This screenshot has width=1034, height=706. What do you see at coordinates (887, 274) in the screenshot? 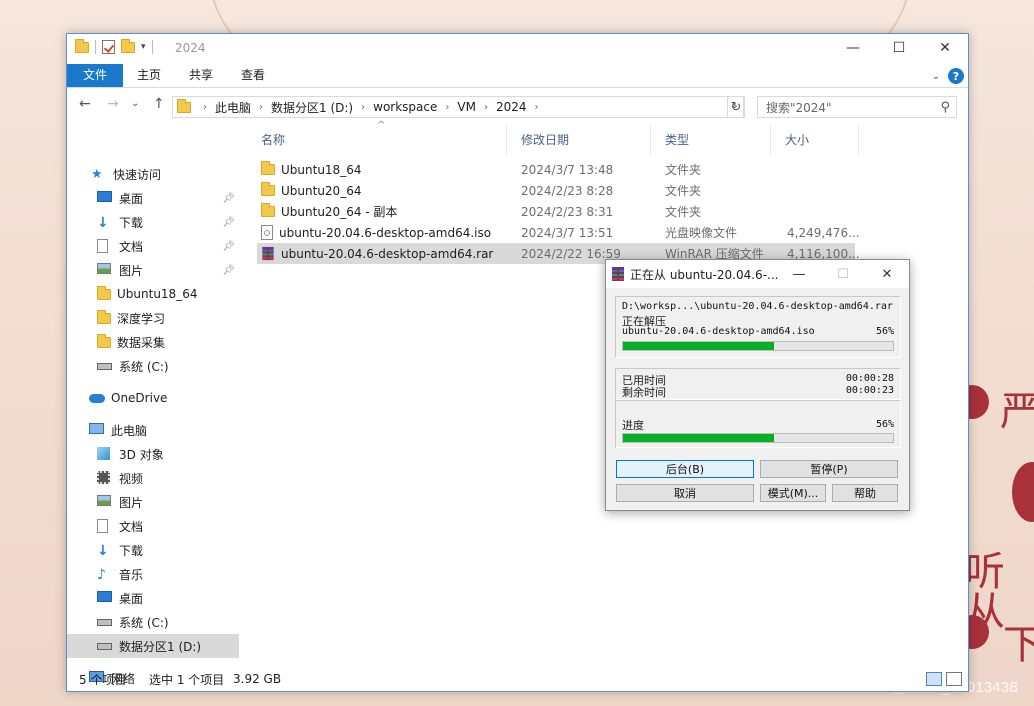
I see `dialog-close-button: ✕` at bounding box center [887, 274].